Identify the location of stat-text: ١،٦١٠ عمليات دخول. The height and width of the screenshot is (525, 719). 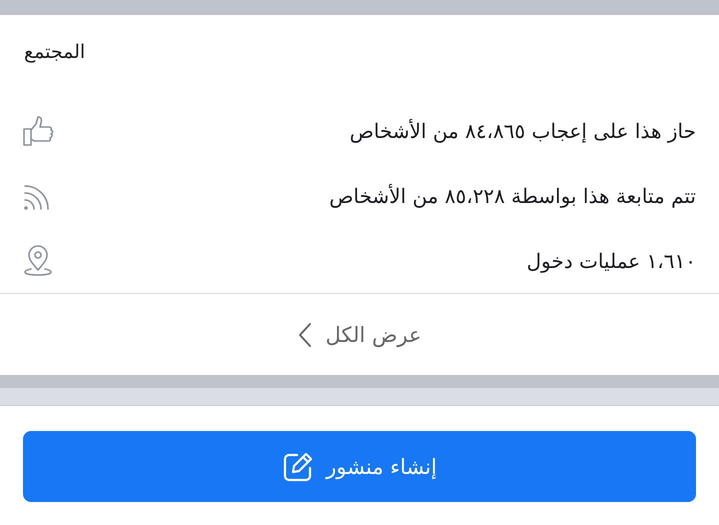
(611, 260).